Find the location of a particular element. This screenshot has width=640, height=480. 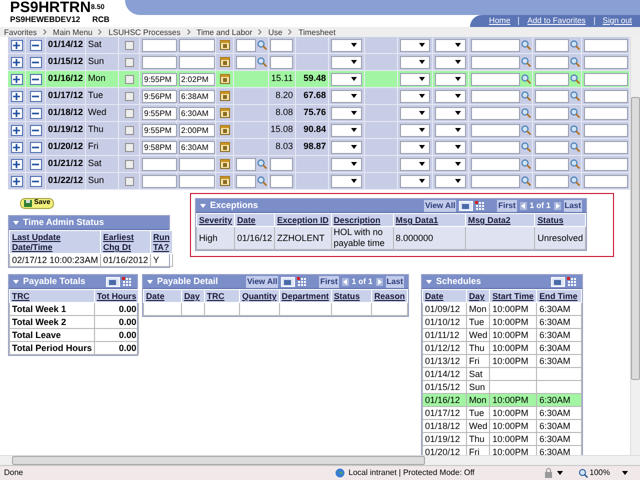

header-link: Home is located at coordinates (499, 21).